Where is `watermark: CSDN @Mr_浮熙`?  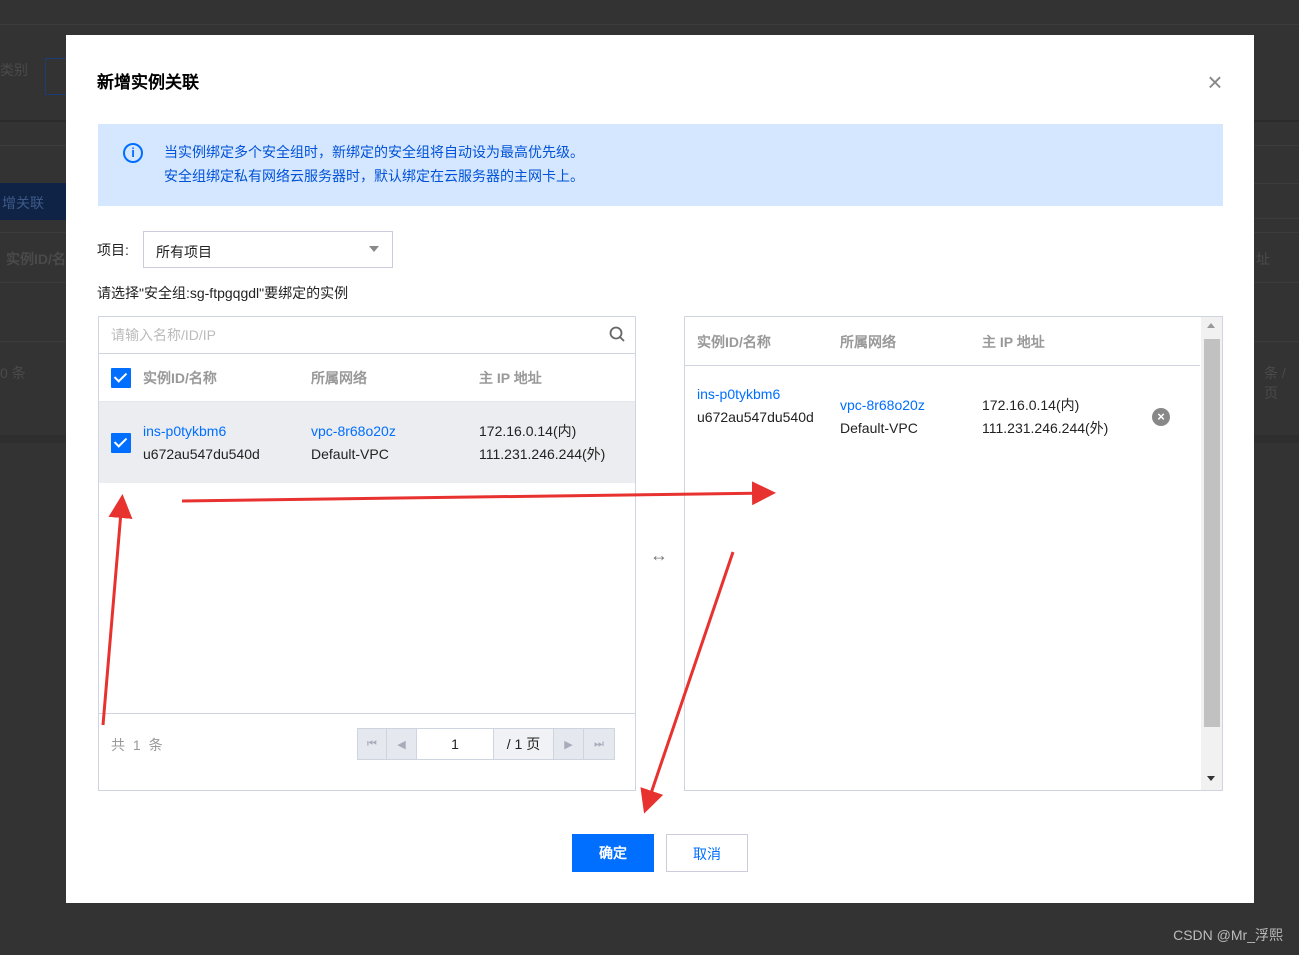
watermark: CSDN @Mr_浮熙 is located at coordinates (1228, 935).